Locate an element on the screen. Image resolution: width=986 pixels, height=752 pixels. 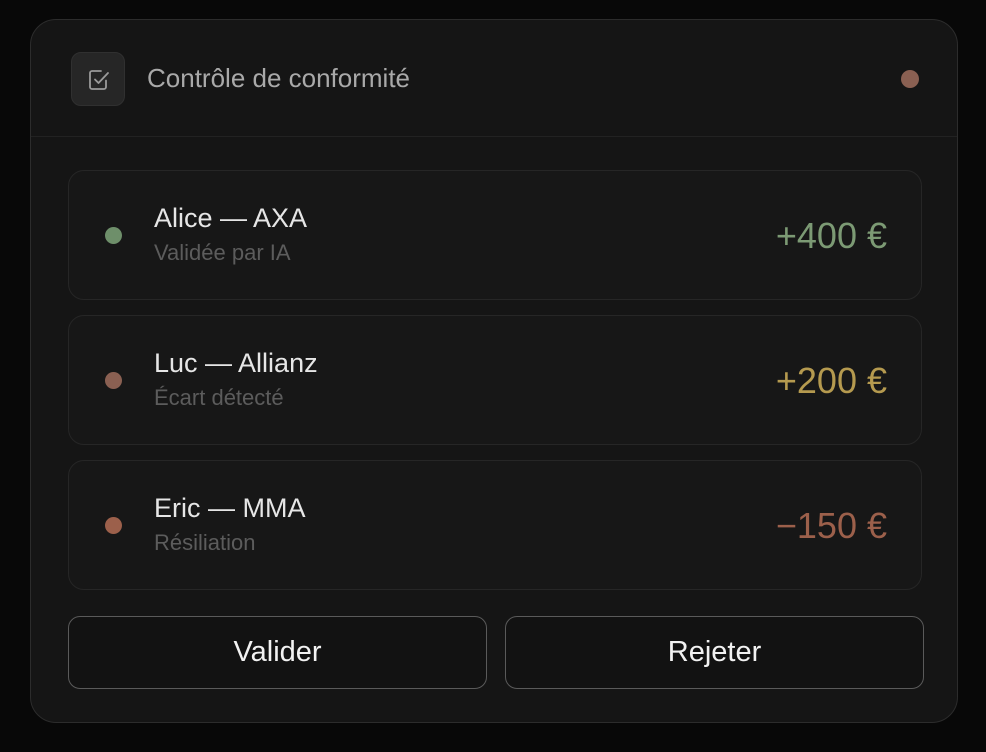
card-title: Contrôle de conformité is located at coordinates (279, 78).